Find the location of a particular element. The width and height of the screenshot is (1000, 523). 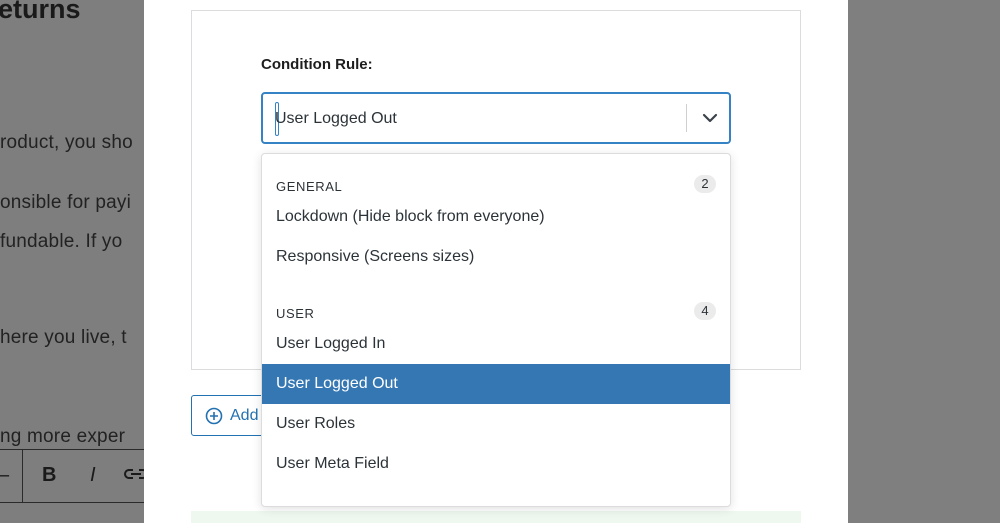

background-heading: eturns is located at coordinates (40, 12).